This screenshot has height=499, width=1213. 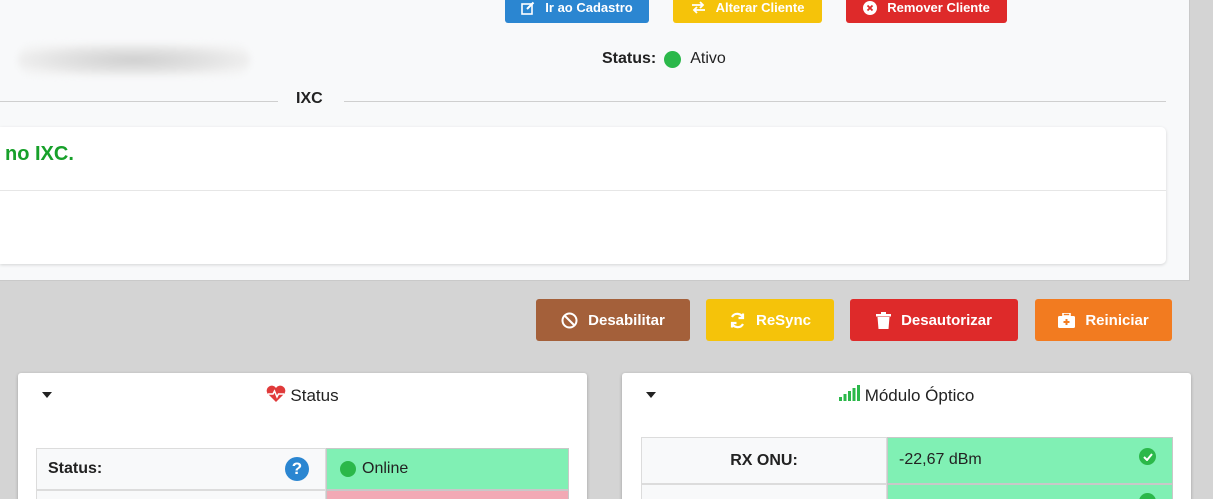 I want to click on optical-card-title: Módulo Óptico, so click(x=906, y=395).